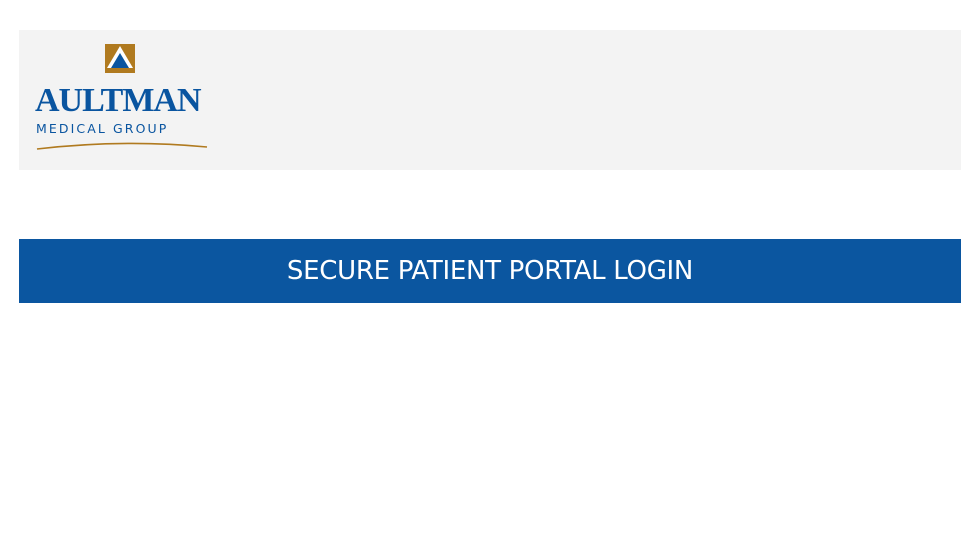  I want to click on page-title: SECURE PATIENT PORTAL LOGIN, so click(490, 271).